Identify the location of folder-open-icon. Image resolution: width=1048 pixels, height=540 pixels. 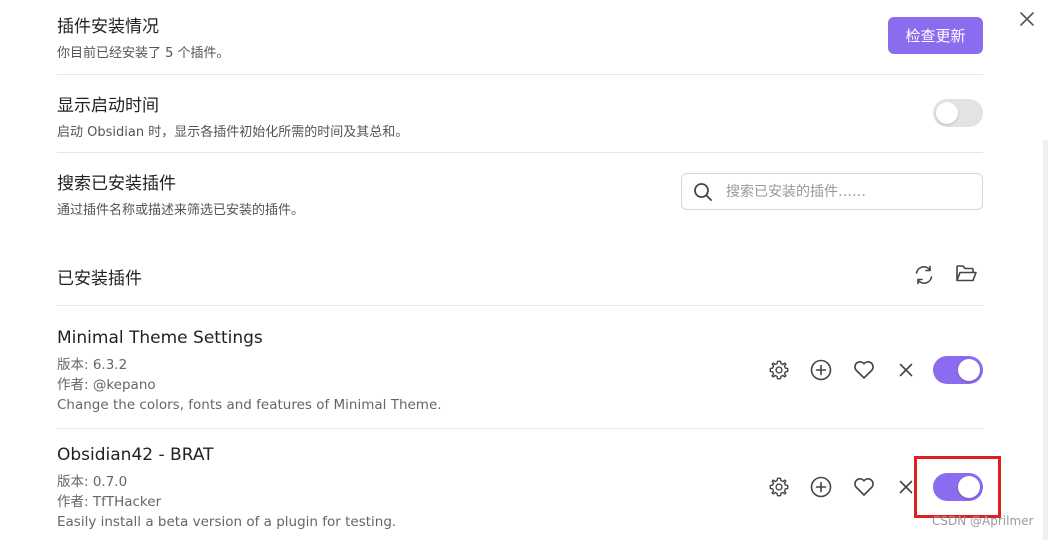
(966, 274).